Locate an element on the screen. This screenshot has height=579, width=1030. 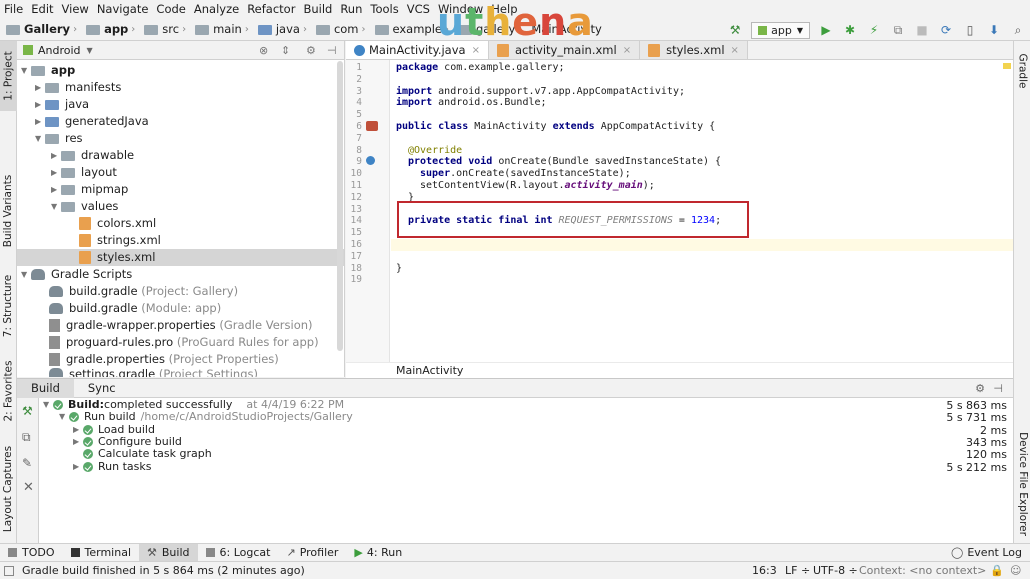
menu-vcs: VCS is located at coordinates (418, 9).